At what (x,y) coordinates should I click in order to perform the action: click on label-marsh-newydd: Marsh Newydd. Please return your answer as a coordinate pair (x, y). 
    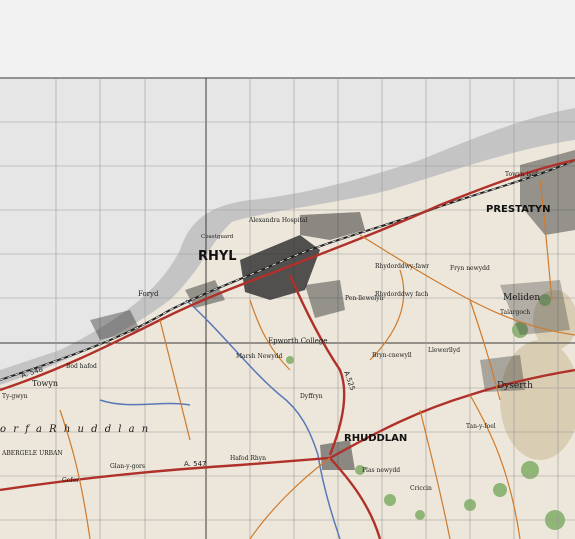
    Looking at the image, I should click on (259, 356).